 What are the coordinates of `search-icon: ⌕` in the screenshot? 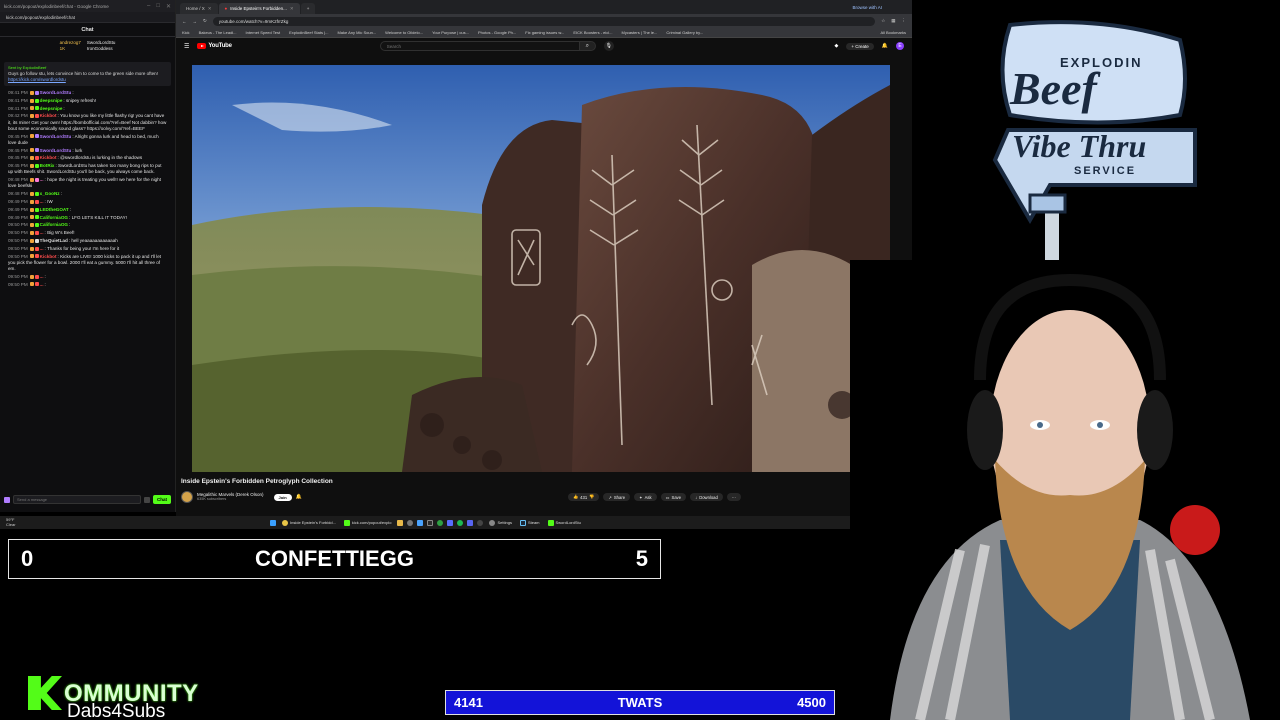 It's located at (587, 46).